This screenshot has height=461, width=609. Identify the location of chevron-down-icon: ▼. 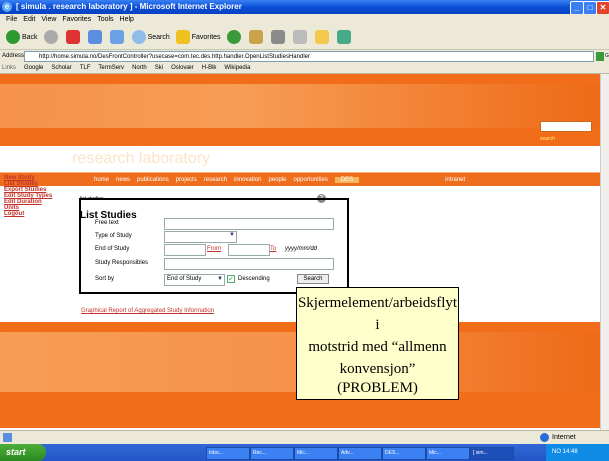
(232, 235).